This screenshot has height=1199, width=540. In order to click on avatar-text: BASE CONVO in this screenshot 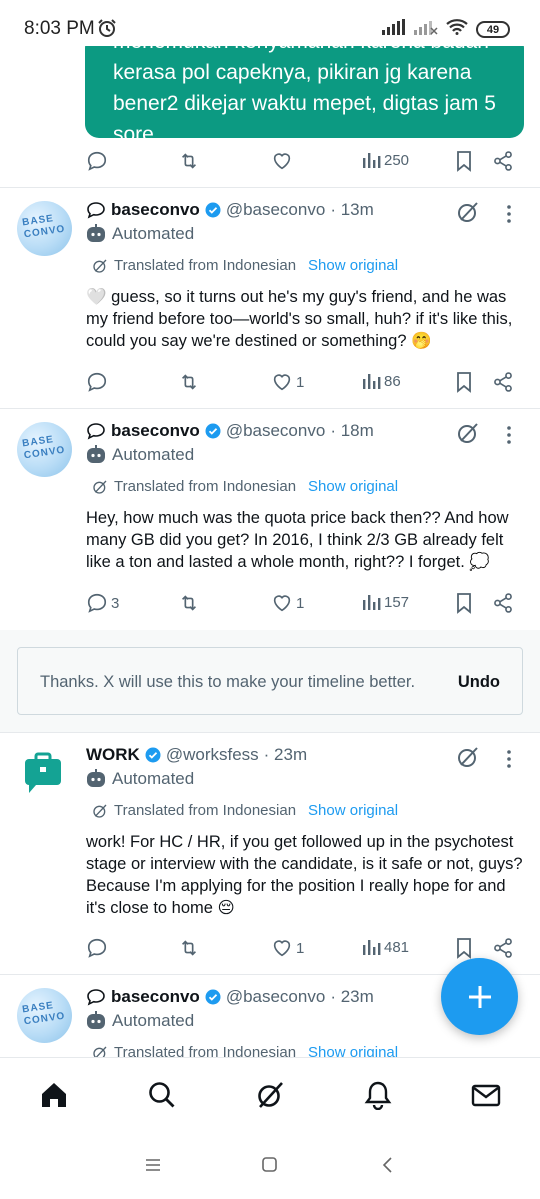, I will do `click(44, 227)`.